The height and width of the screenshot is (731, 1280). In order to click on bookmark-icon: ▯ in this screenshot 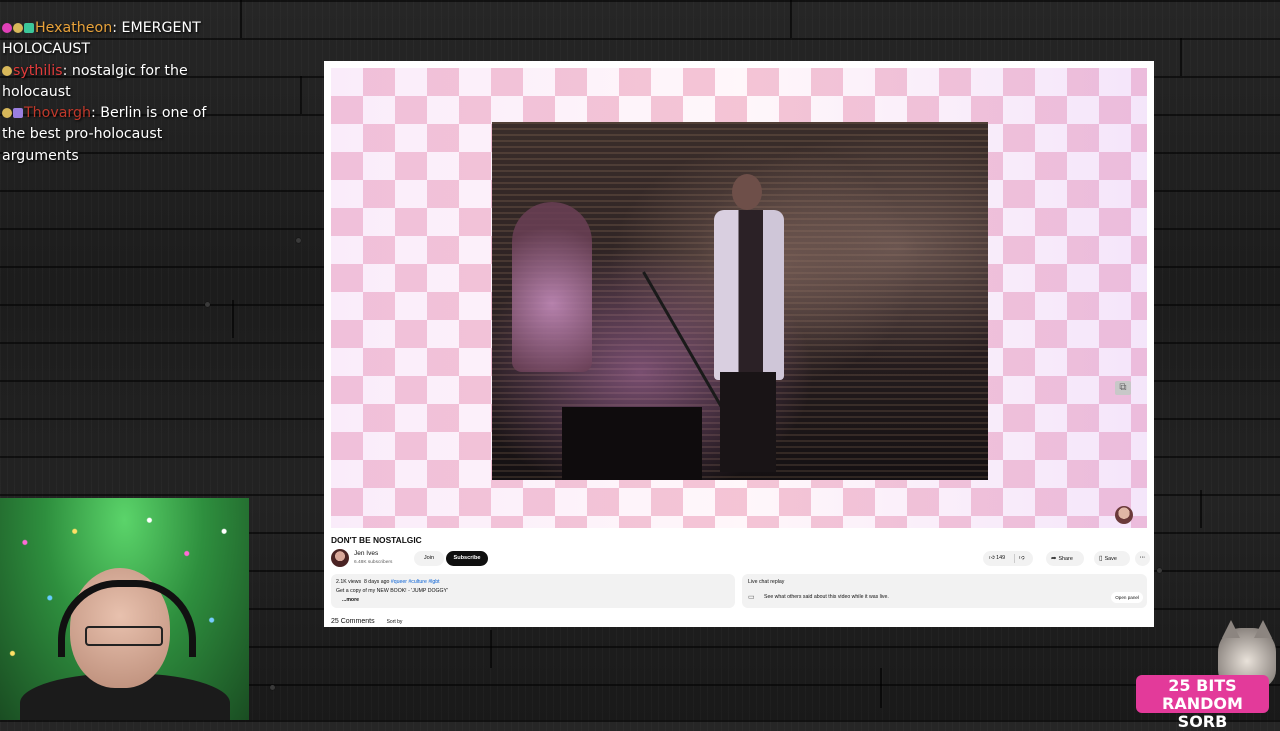, I will do `click(1101, 558)`.